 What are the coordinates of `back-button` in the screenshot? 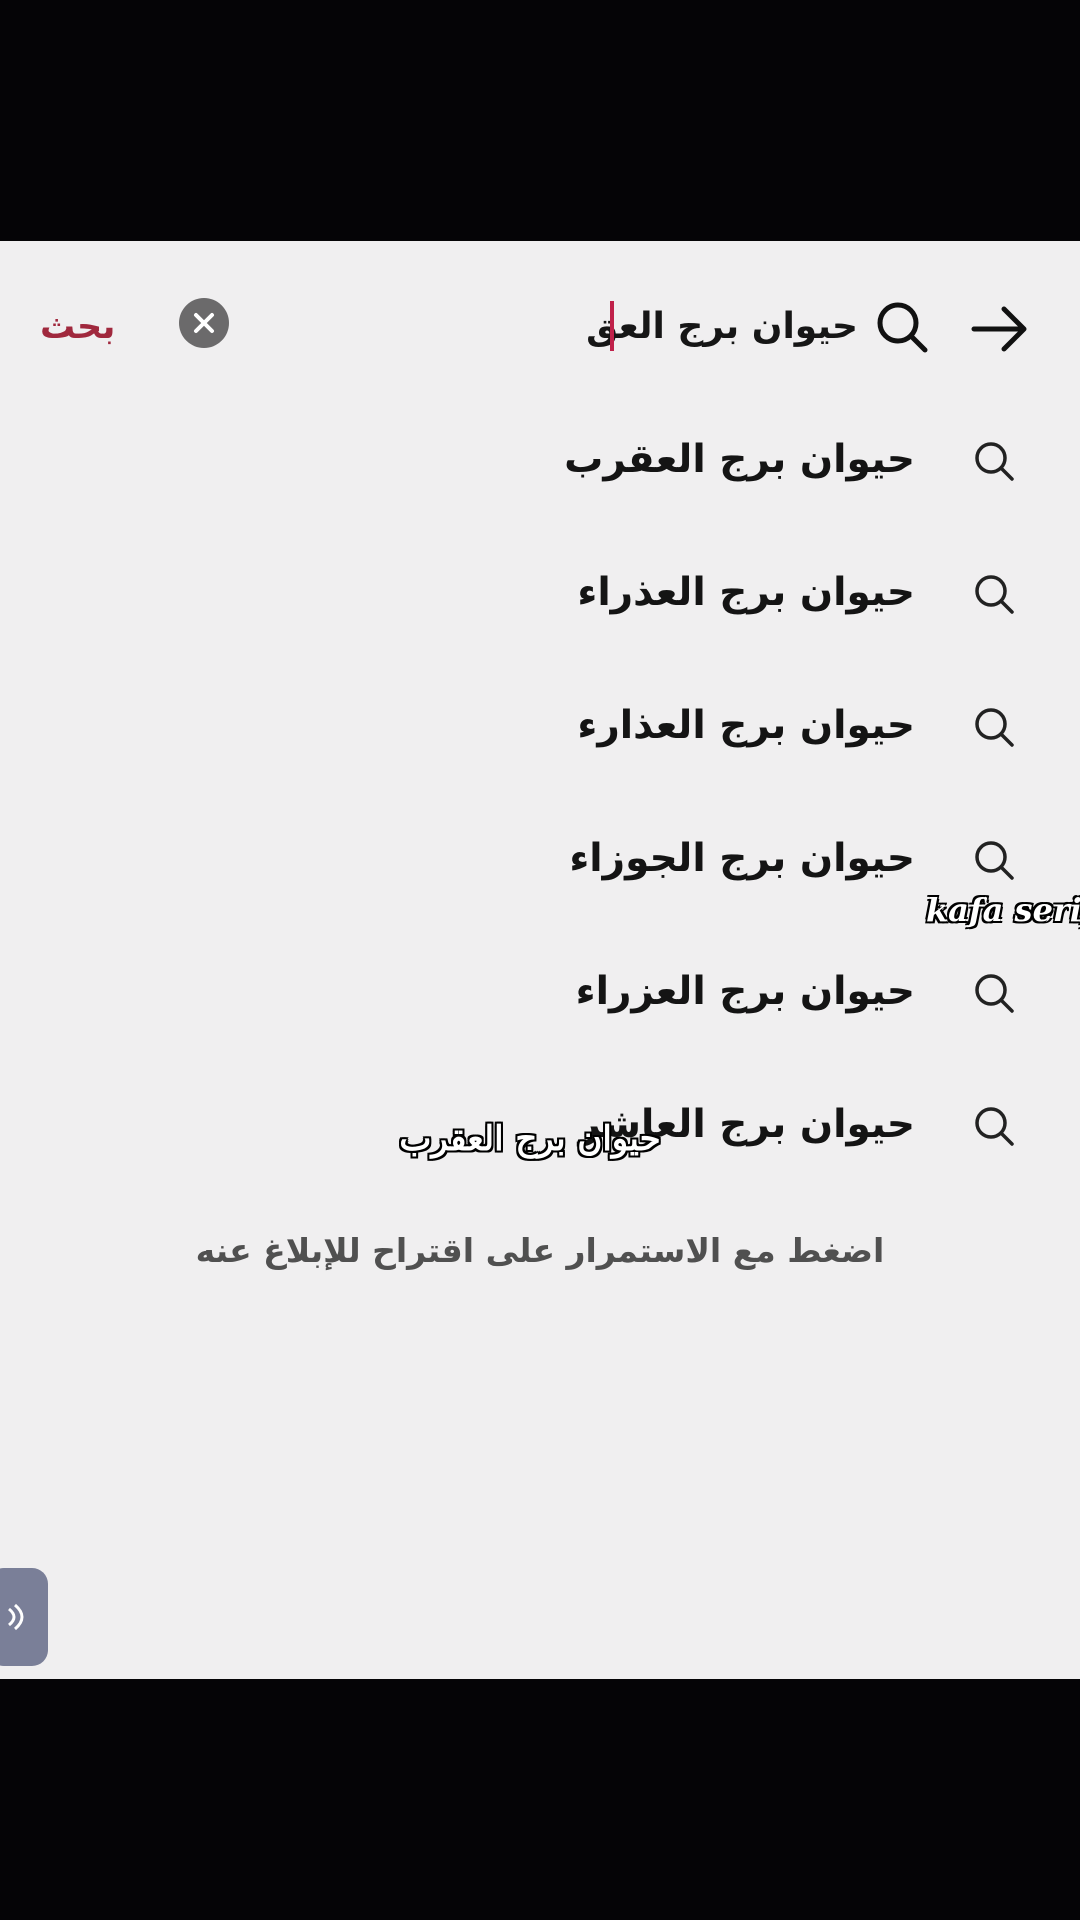 It's located at (1000, 329).